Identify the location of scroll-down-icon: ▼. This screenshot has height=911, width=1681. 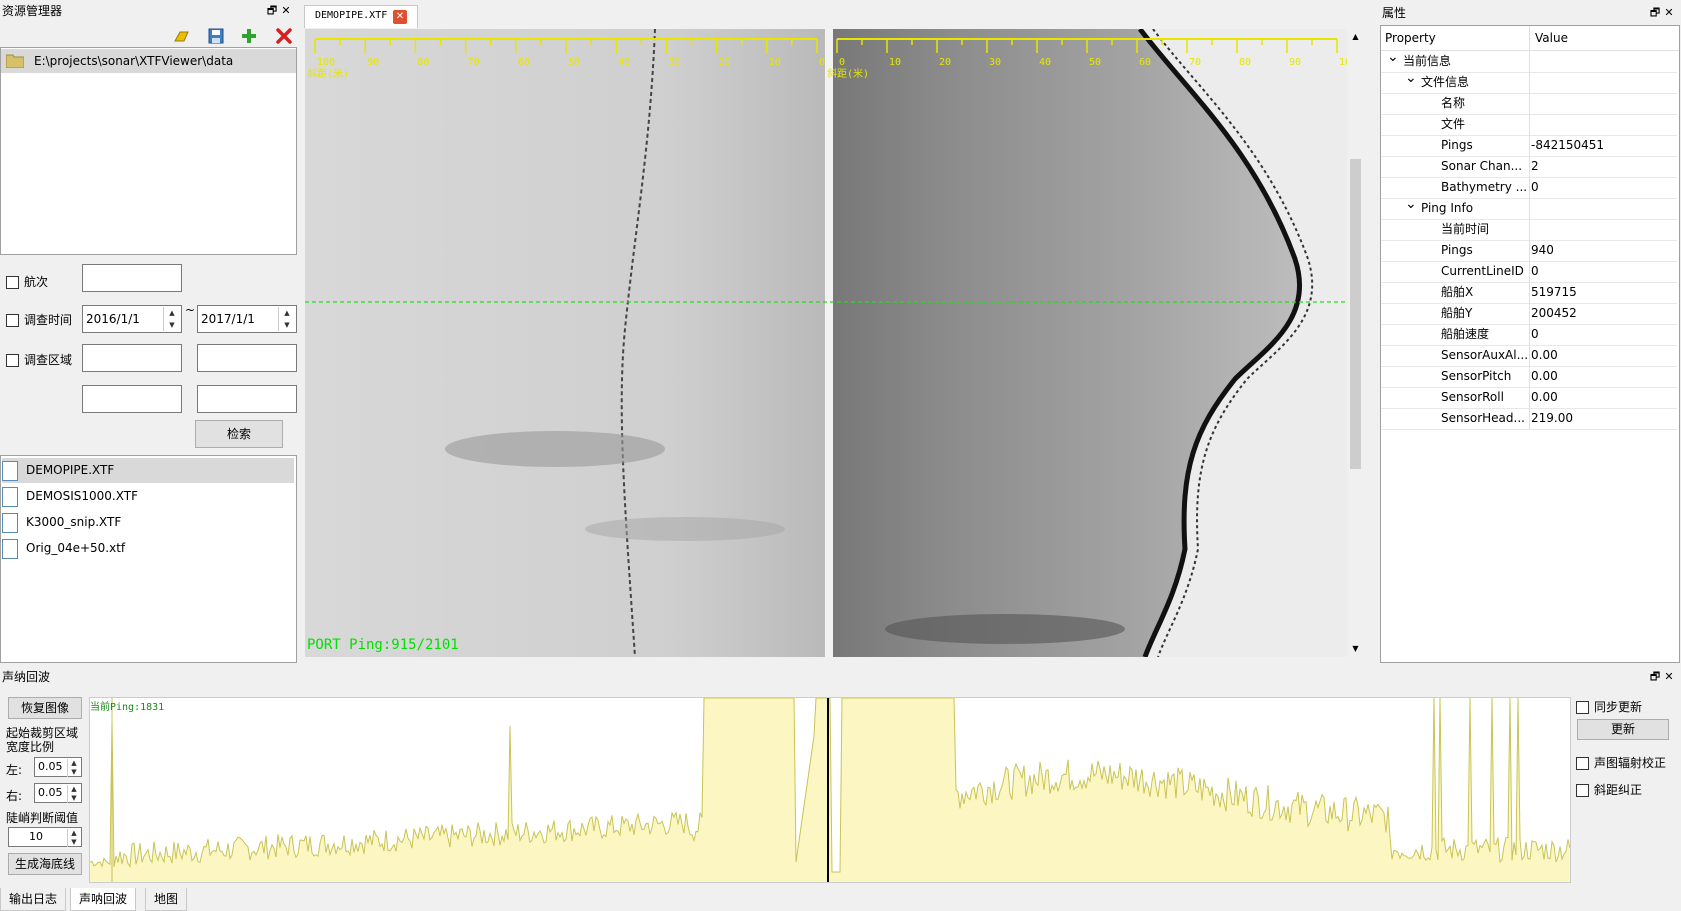
(1355, 649).